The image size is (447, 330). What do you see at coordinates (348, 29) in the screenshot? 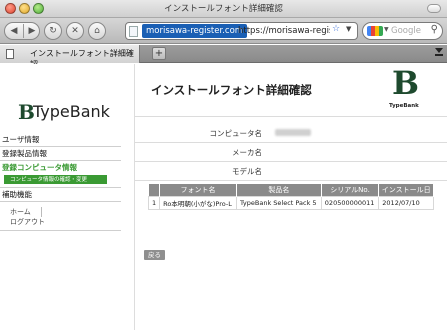
I see `url-history-dropdown-icon: ▼` at bounding box center [348, 29].